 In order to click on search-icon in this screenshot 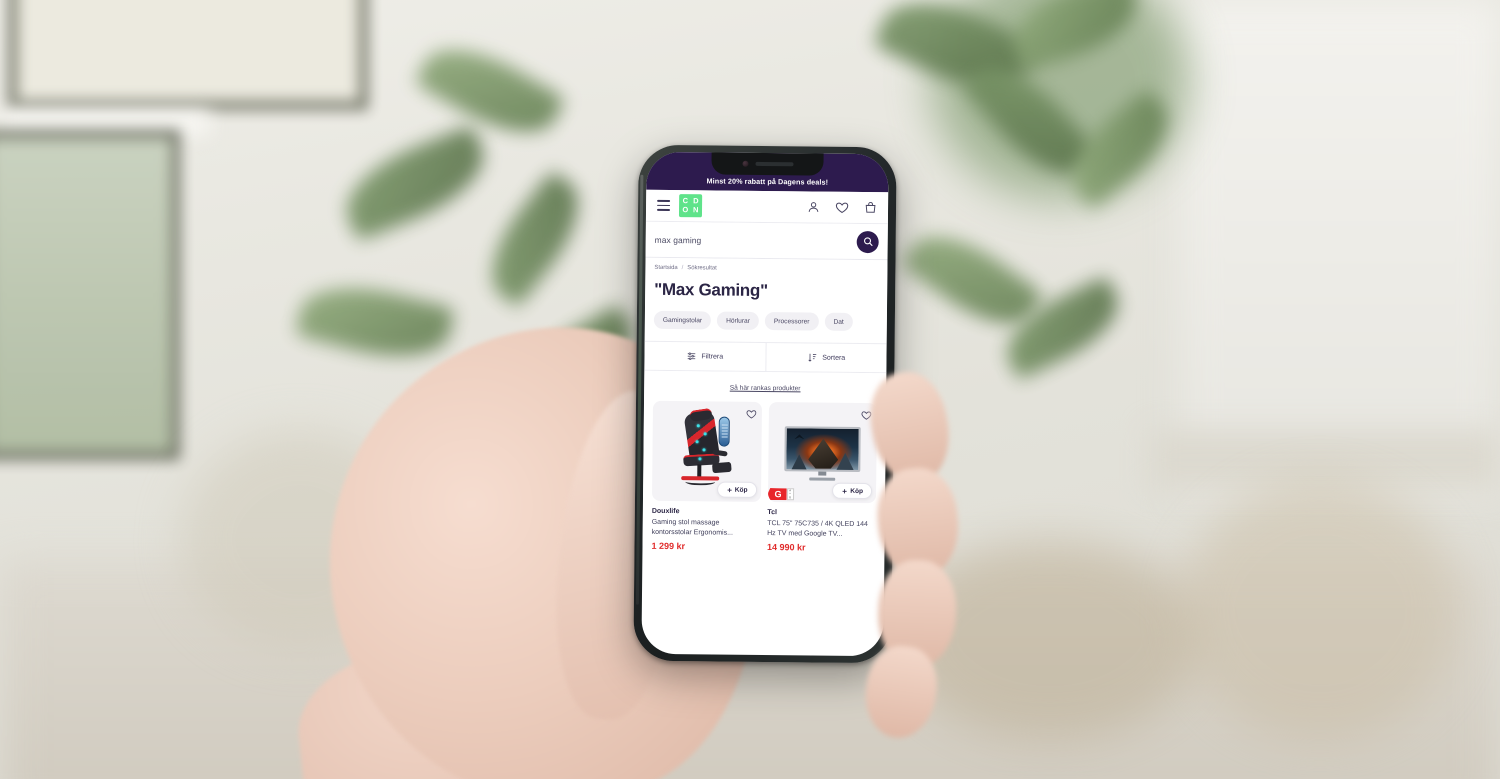, I will do `click(868, 242)`.